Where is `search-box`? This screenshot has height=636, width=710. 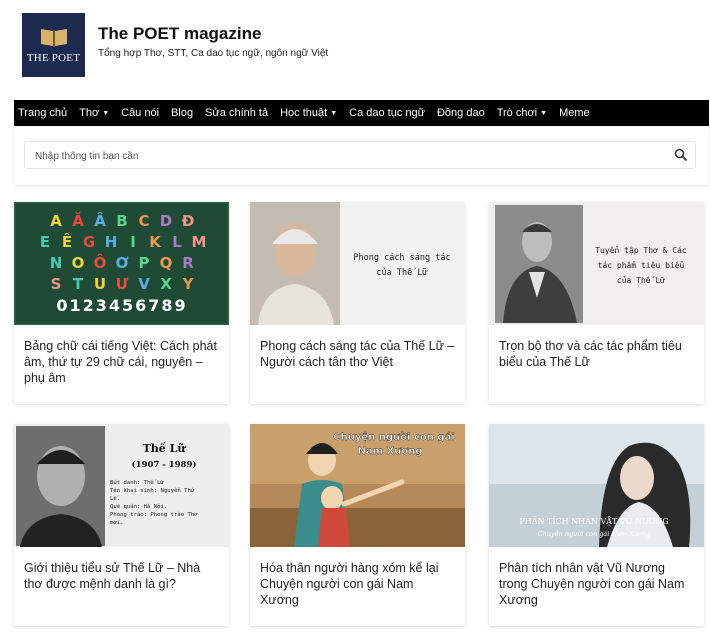 search-box is located at coordinates (360, 155).